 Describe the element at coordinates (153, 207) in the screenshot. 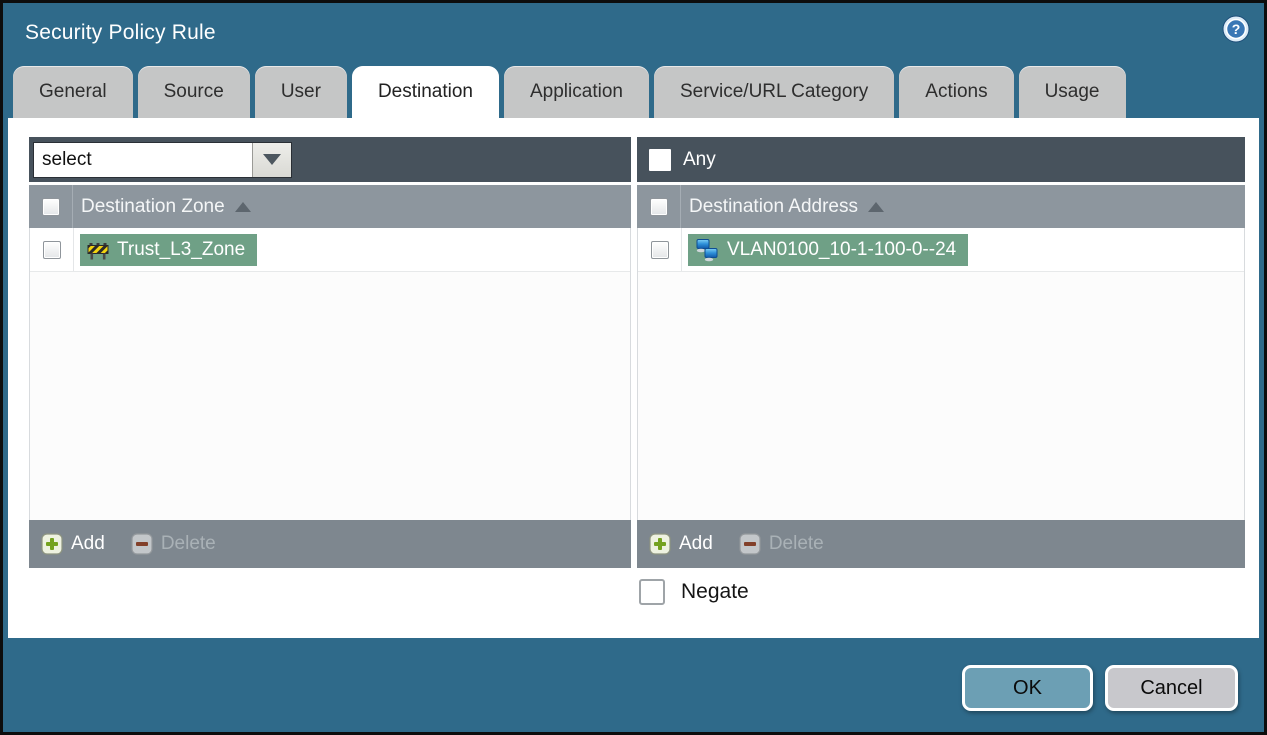

I see `zone-column-header: Destination Zone` at that location.